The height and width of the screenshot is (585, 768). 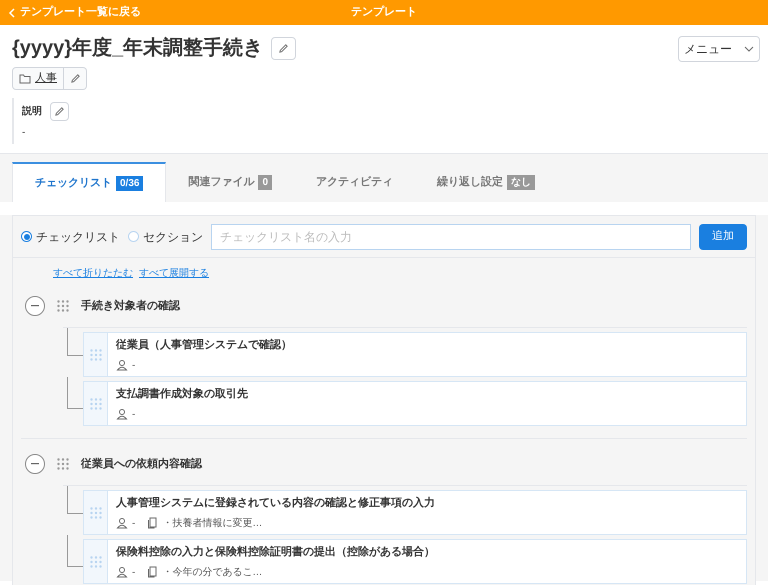 What do you see at coordinates (138, 48) in the screenshot?
I see `template-title: {yyyy}年度_年末調整手続き` at bounding box center [138, 48].